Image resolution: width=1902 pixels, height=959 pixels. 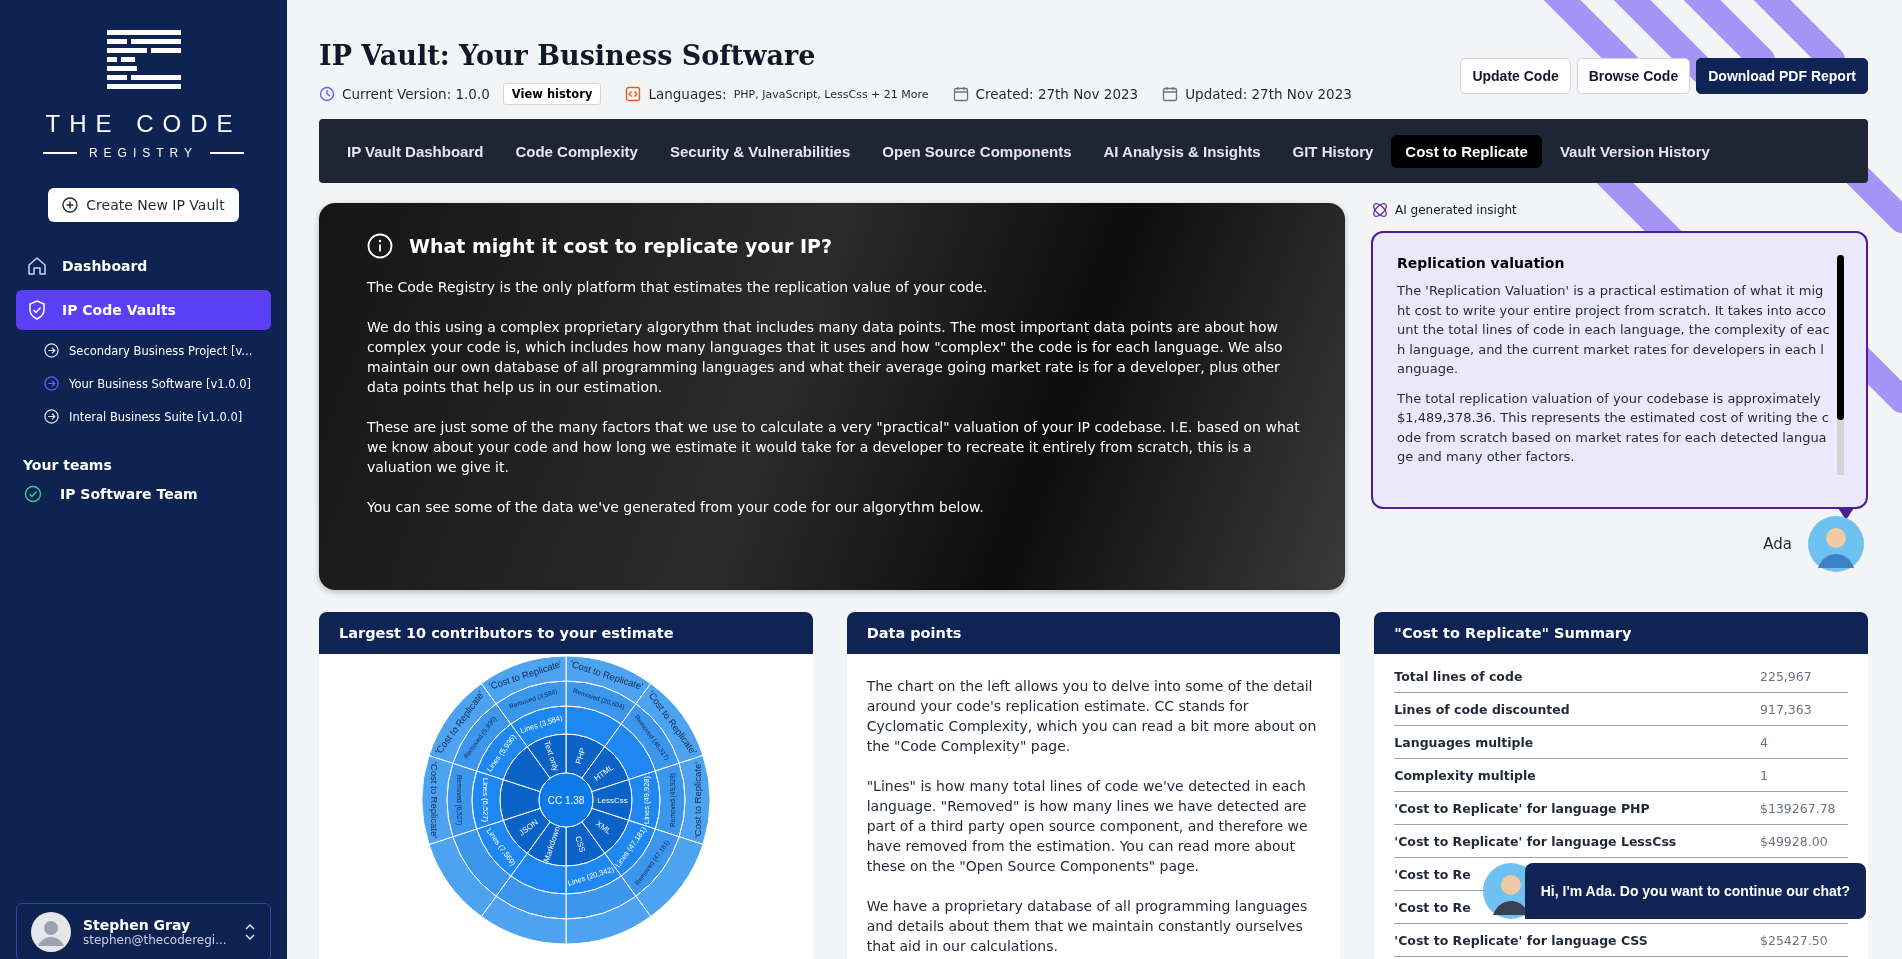 What do you see at coordinates (143, 494) in the screenshot?
I see `team-link: IP Software Team` at bounding box center [143, 494].